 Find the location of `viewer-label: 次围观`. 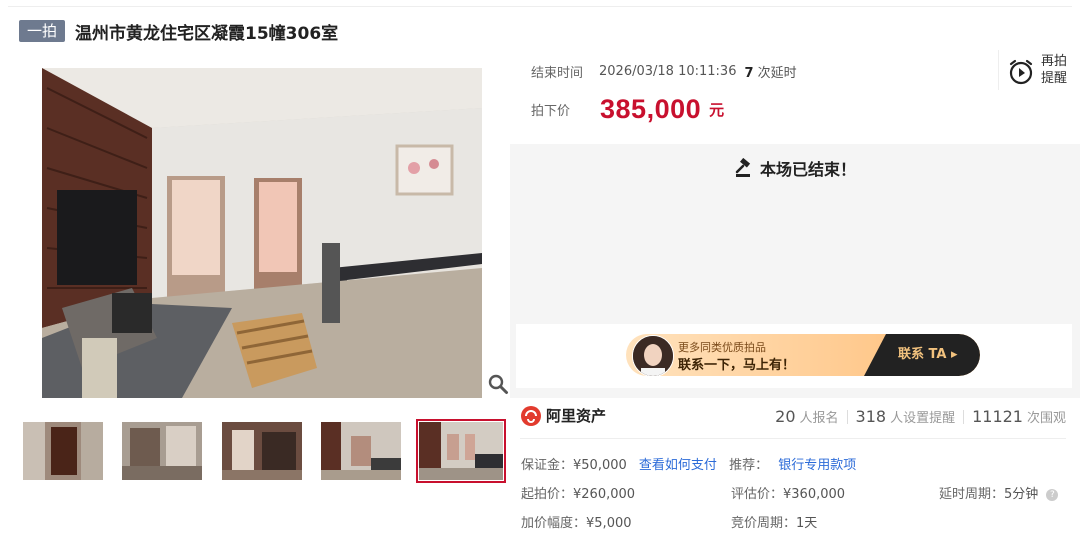

viewer-label: 次围观 is located at coordinates (1046, 418).